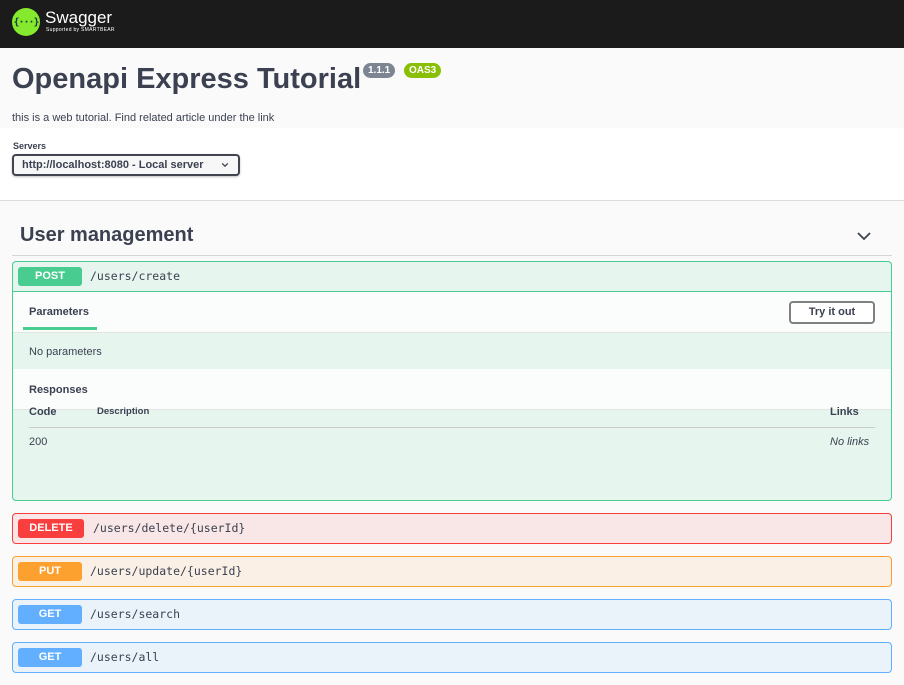  What do you see at coordinates (452, 571) in the screenshot?
I see `operation-put-users-update: PUT /users/update/{userId}` at bounding box center [452, 571].